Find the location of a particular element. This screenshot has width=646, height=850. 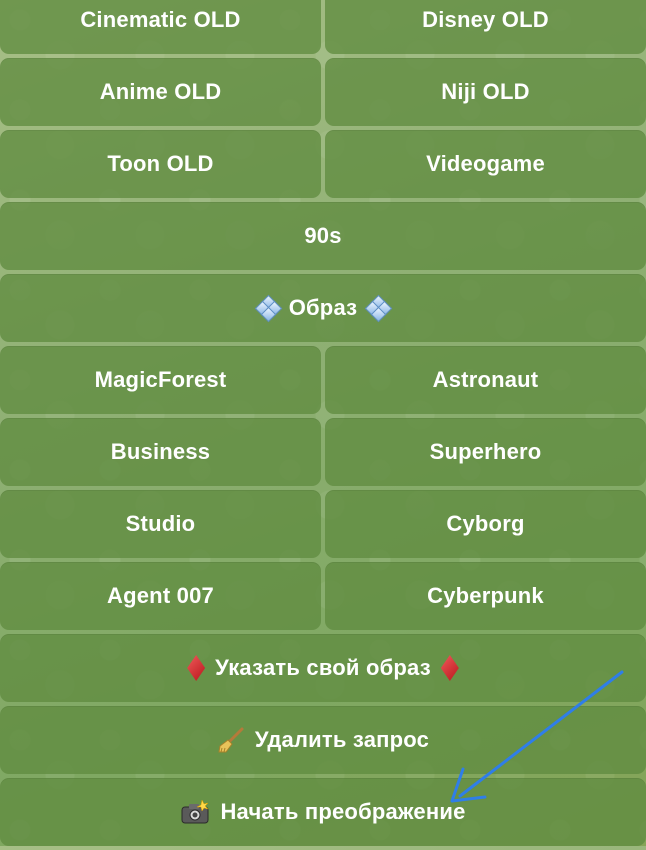

keyboard-row: Business Superhero is located at coordinates (323, 452).